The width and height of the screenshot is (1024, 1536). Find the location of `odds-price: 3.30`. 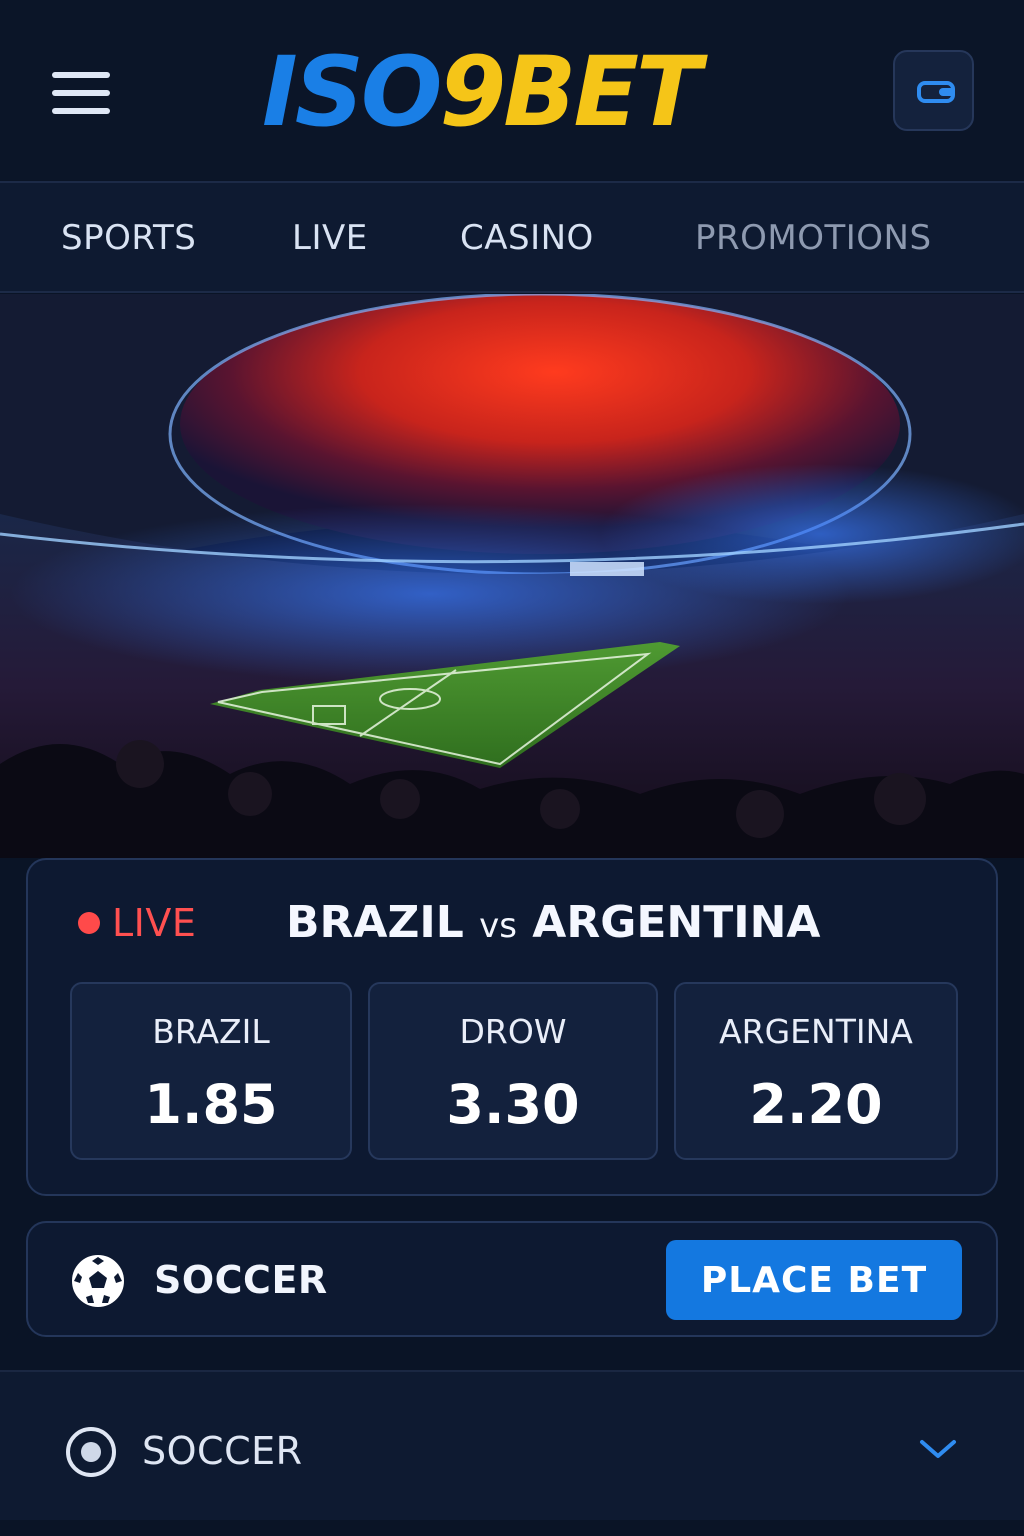

odds-price: 3.30 is located at coordinates (513, 1104).